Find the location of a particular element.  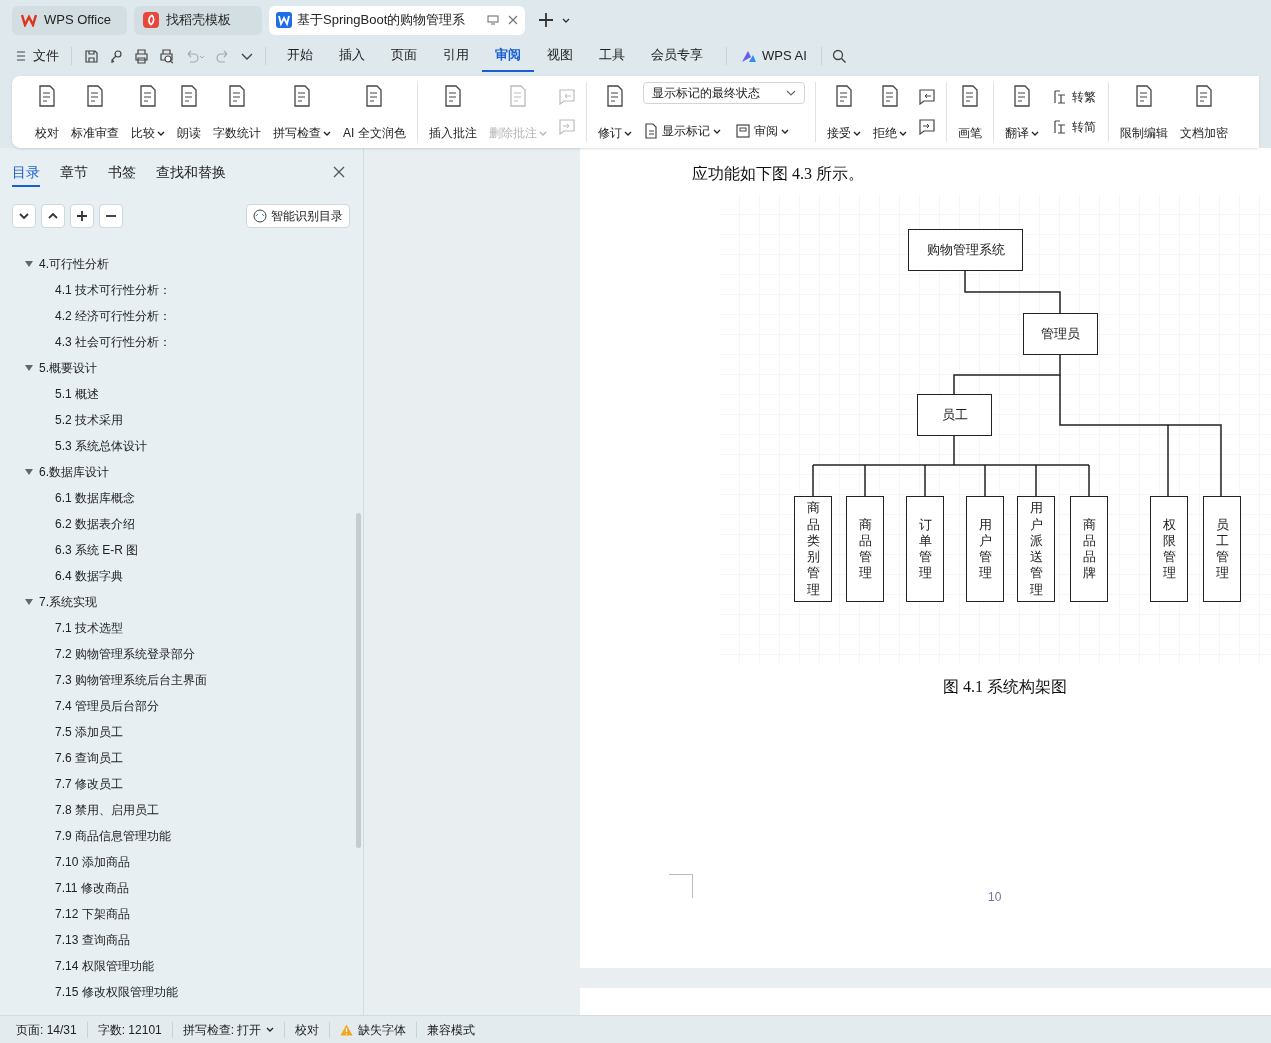

outline-item: 5.2 技术采用 is located at coordinates (181, 420).